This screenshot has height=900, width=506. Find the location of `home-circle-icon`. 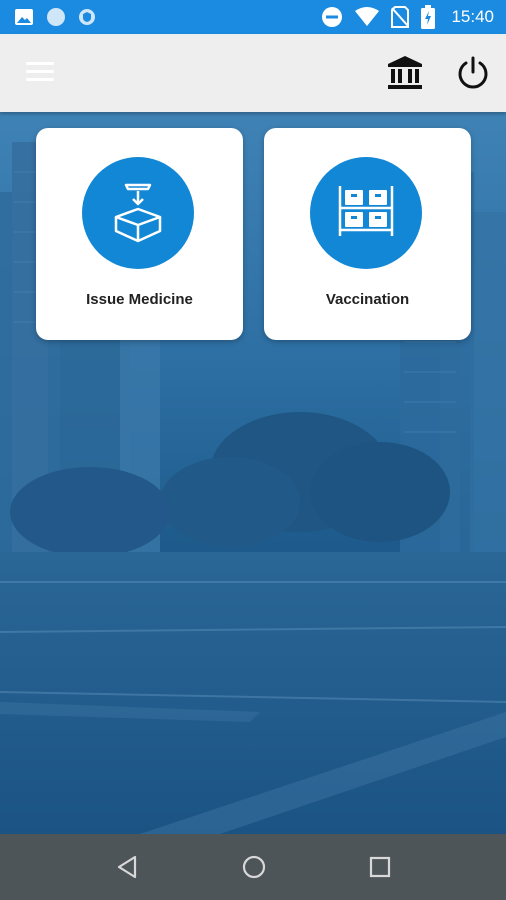

home-circle-icon is located at coordinates (254, 867).